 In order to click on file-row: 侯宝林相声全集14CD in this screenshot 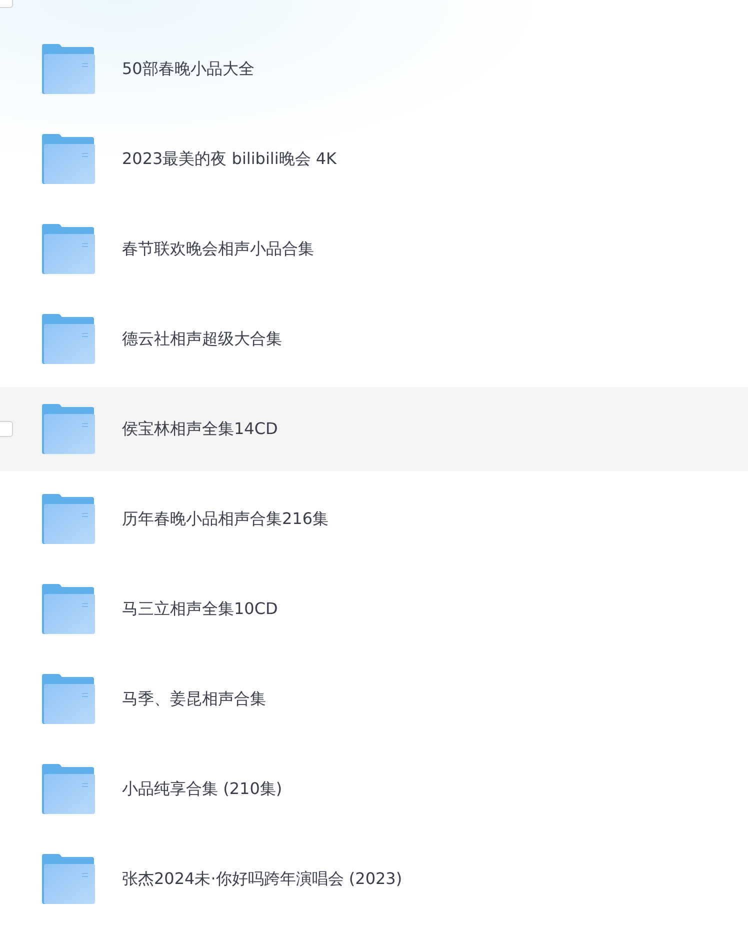, I will do `click(374, 429)`.